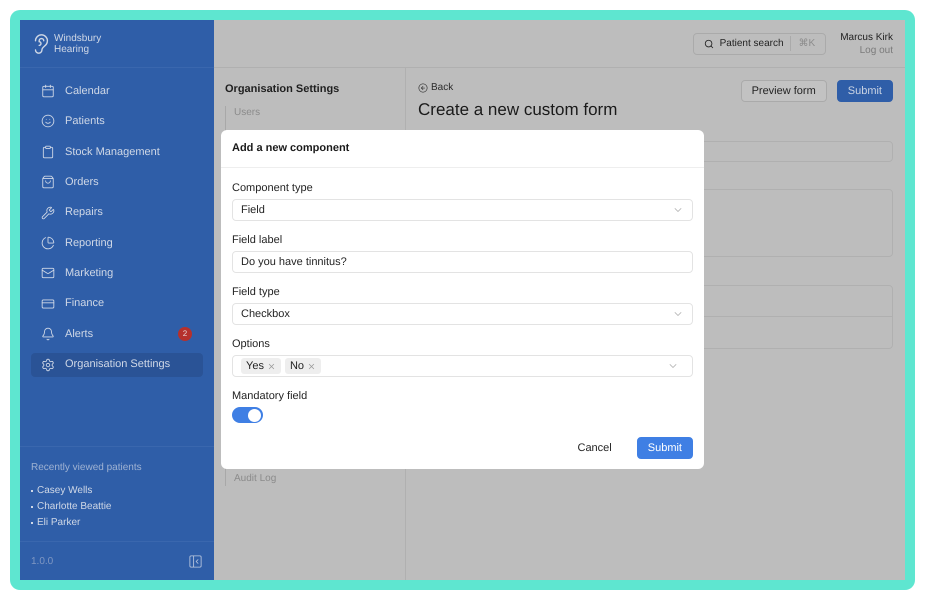  What do you see at coordinates (462, 262) in the screenshot?
I see `input-field: Do you have tinnitus?` at bounding box center [462, 262].